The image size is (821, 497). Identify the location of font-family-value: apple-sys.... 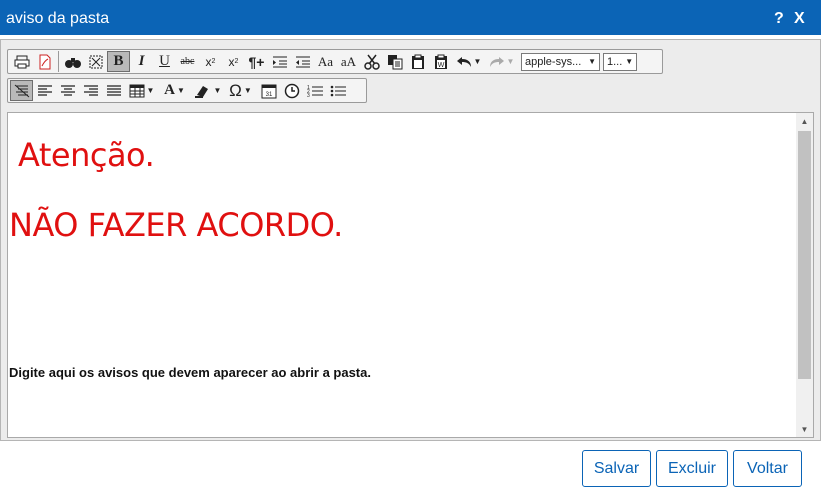
(553, 61).